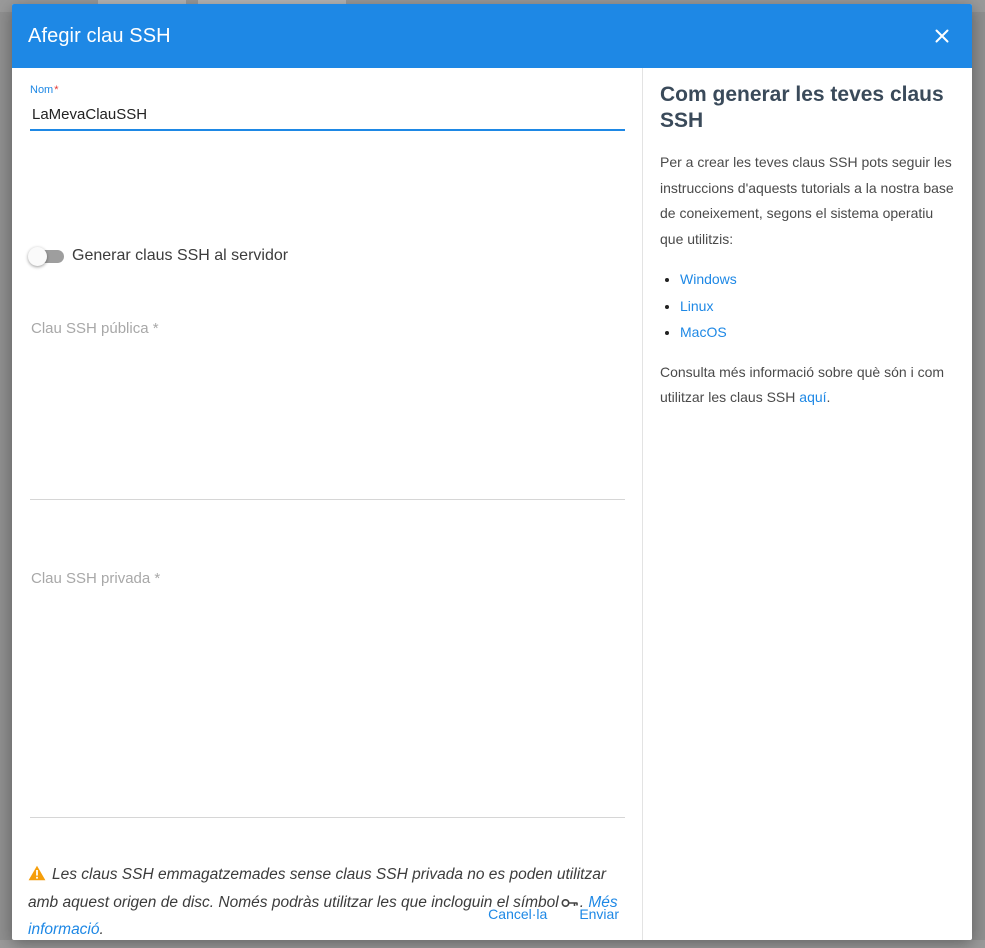 This screenshot has height=948, width=985. I want to click on dialog-actions: Cancel·la Enviar, so click(553, 914).